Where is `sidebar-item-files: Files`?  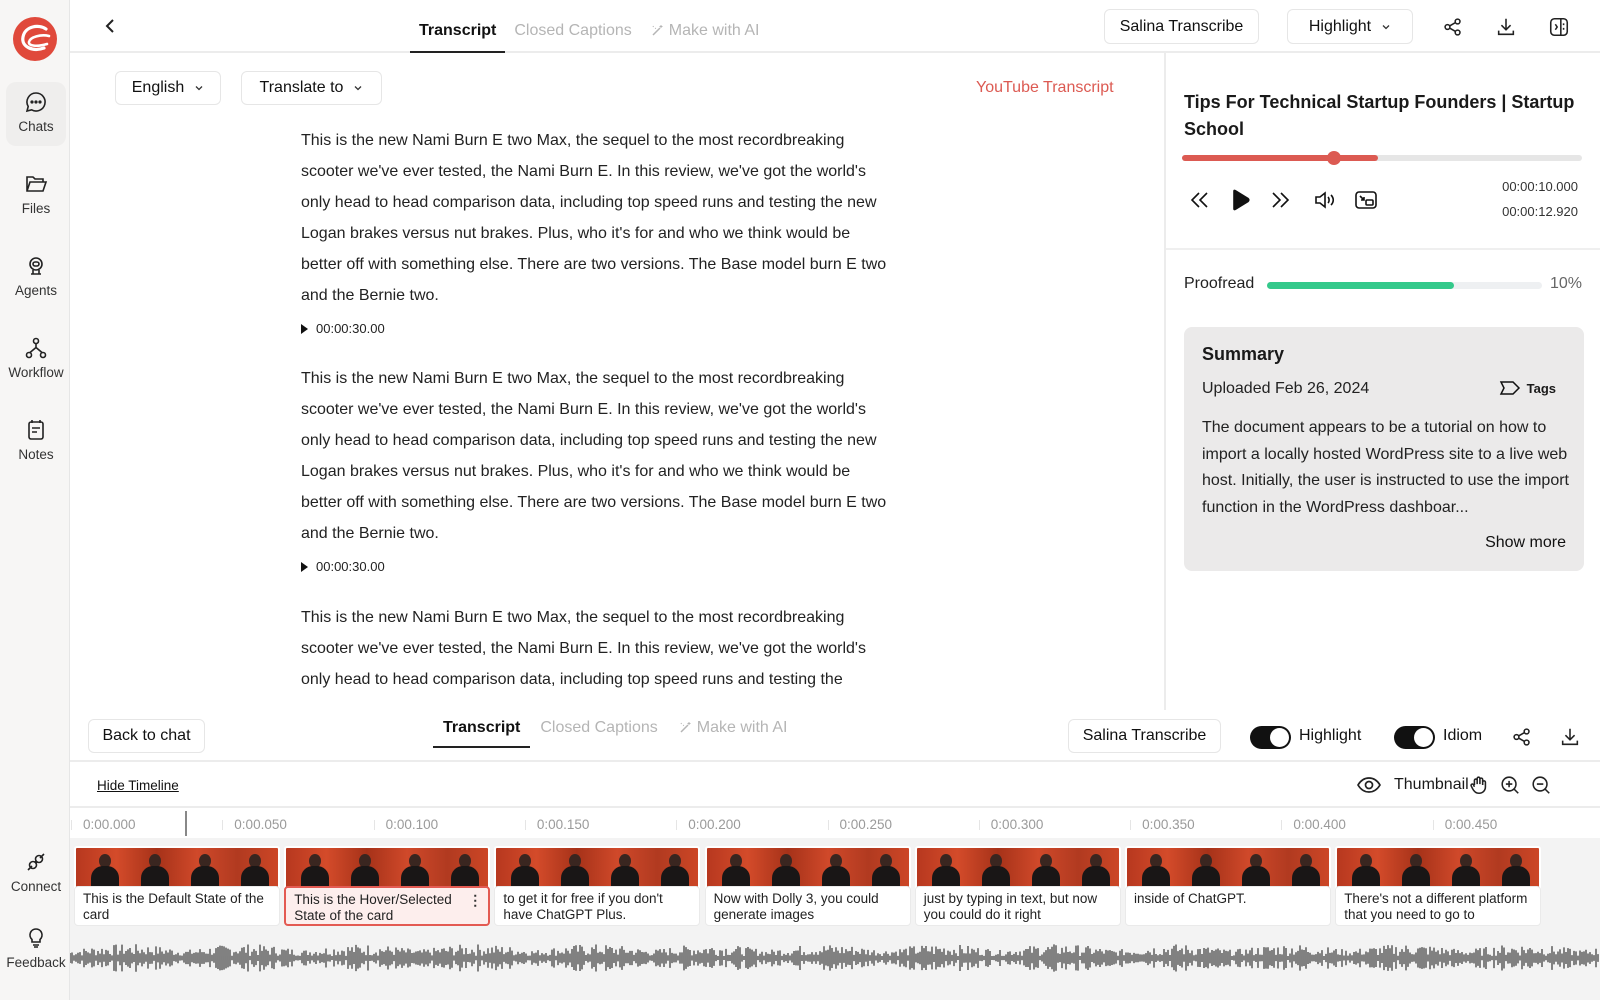
sidebar-item-files: Files is located at coordinates (36, 196).